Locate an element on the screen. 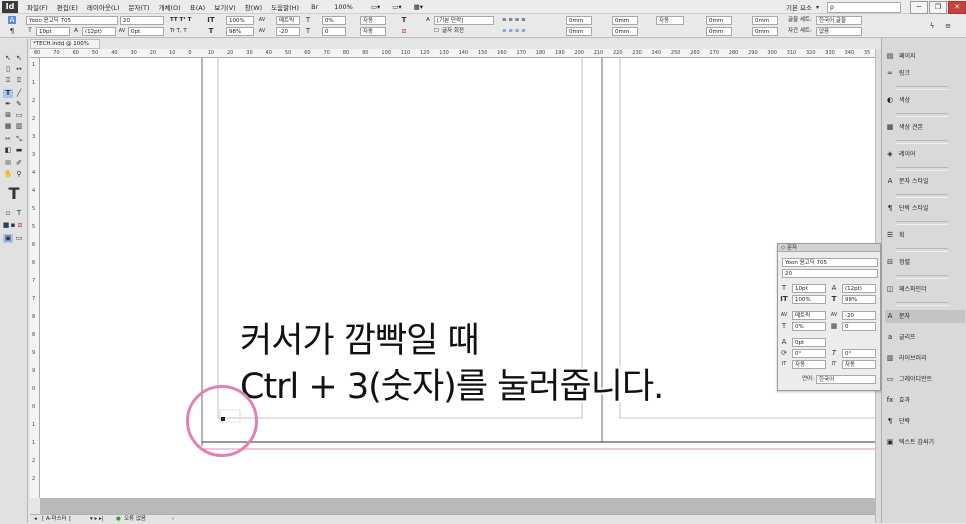  dock-item-text-wrap: ▣ 텍스트 감싸기 is located at coordinates (925, 442).